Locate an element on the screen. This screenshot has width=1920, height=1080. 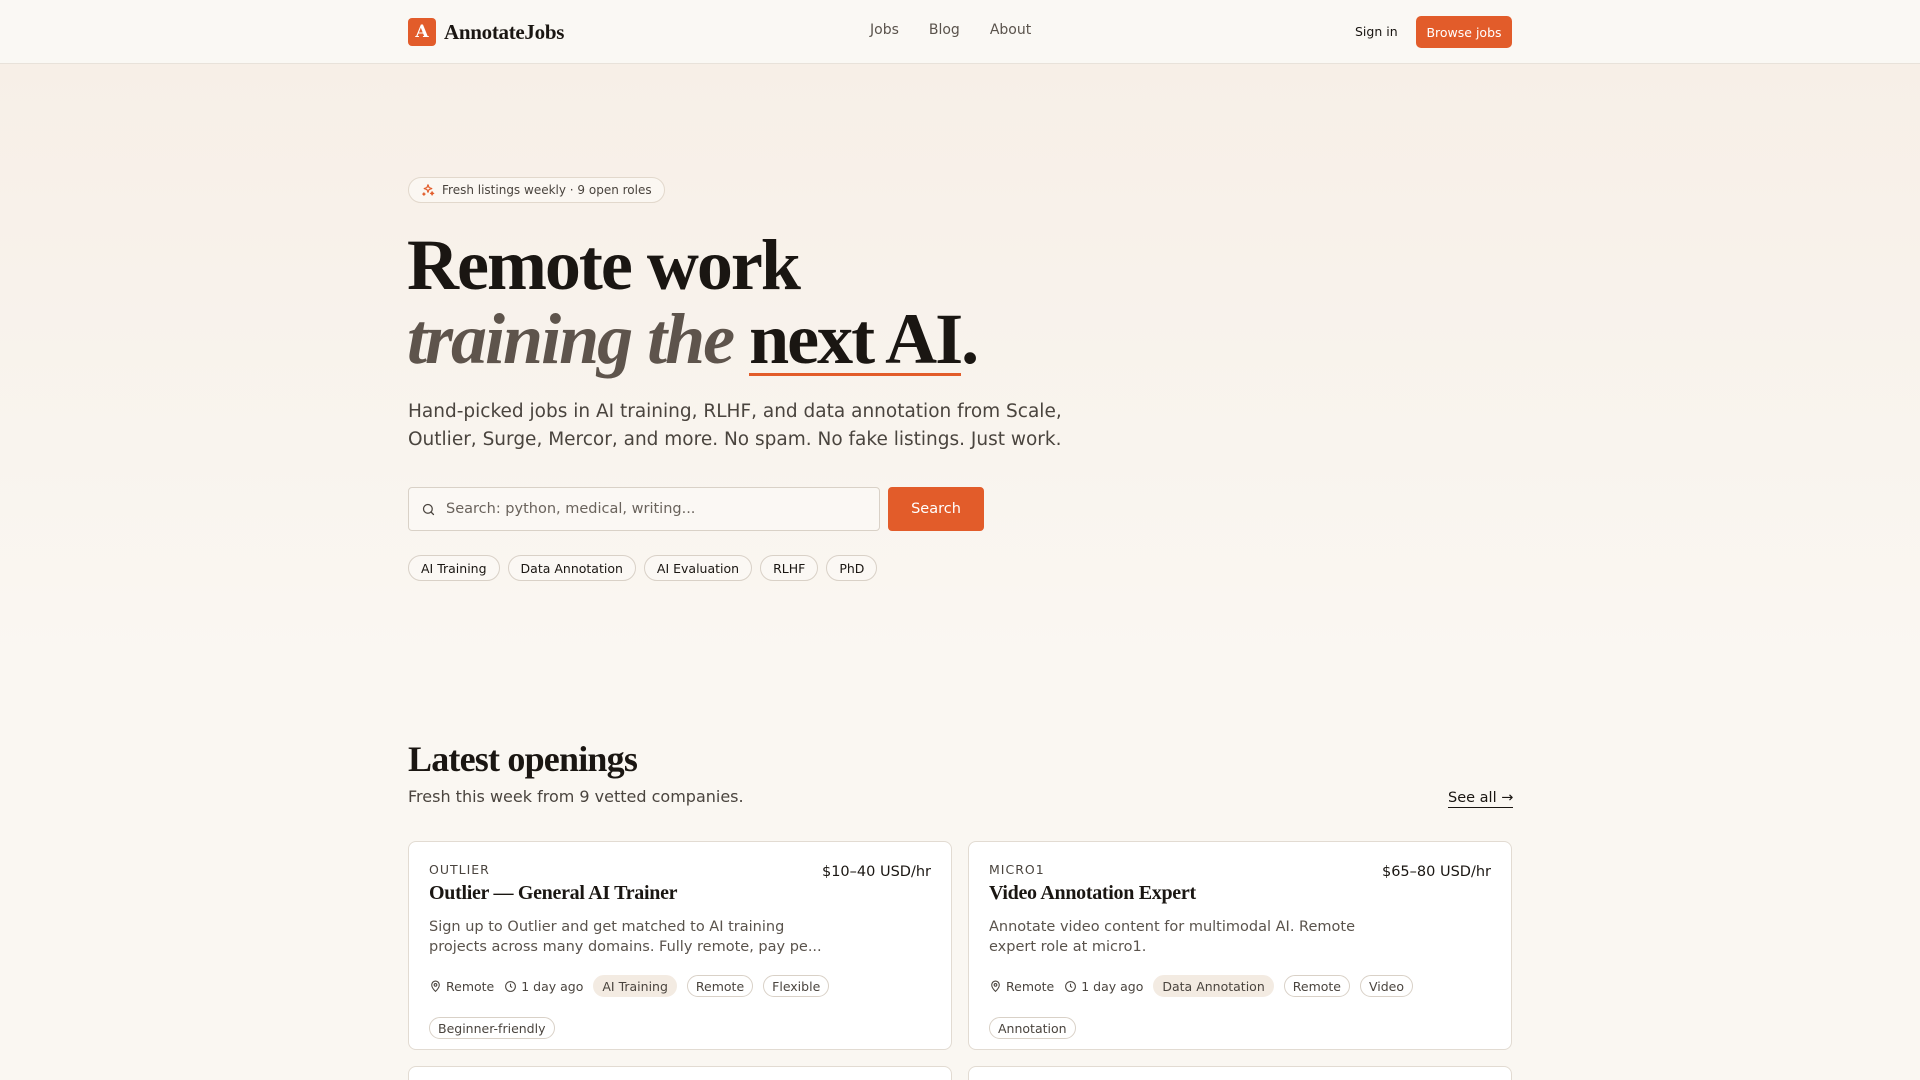
headline-line-1: Remote work is located at coordinates (604, 265).